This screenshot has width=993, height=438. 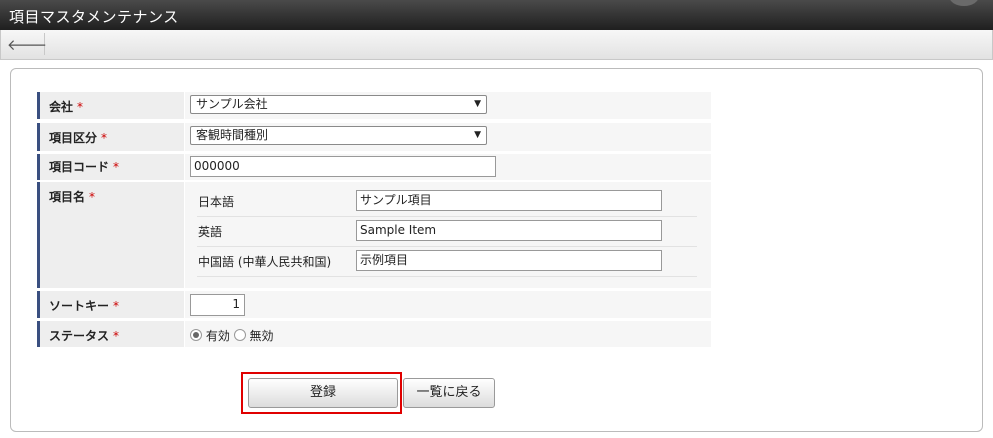 What do you see at coordinates (110, 304) in the screenshot?
I see `sort-key-label: ソートキー *` at bounding box center [110, 304].